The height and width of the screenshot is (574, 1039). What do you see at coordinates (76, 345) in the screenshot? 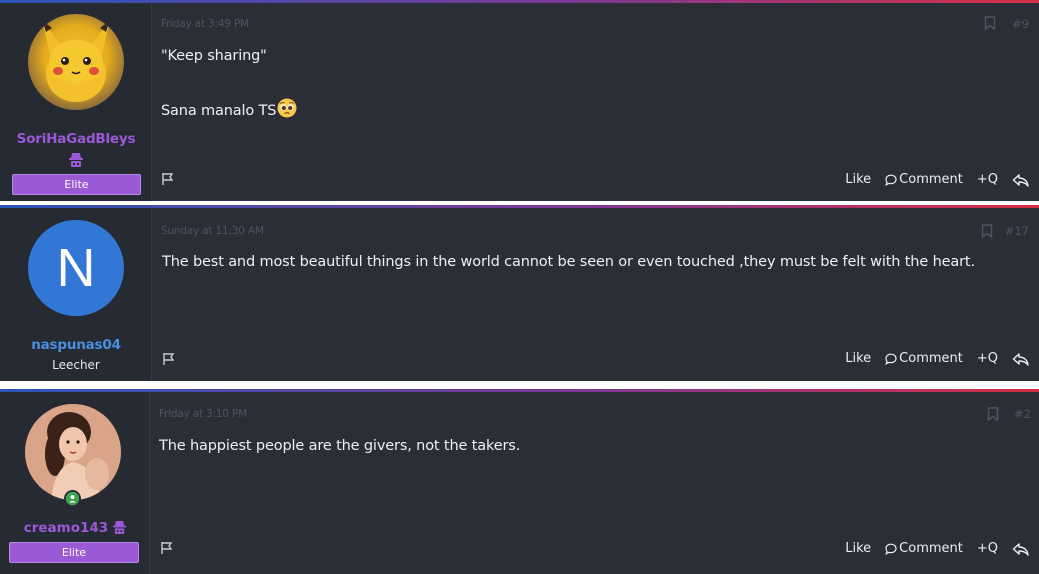
I see `username: naspunas04` at bounding box center [76, 345].